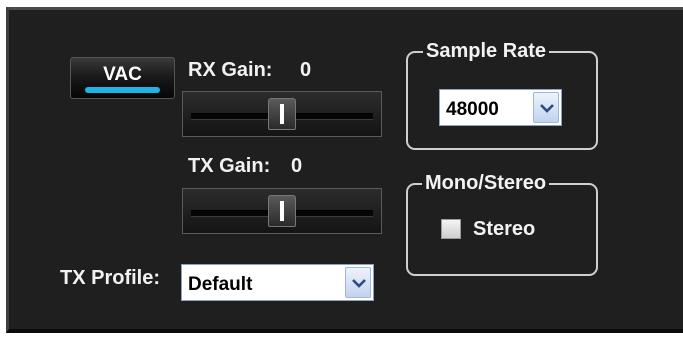 Image resolution: width=683 pixels, height=339 pixels. What do you see at coordinates (486, 51) in the screenshot?
I see `sample-rate-title: Sample Rate` at bounding box center [486, 51].